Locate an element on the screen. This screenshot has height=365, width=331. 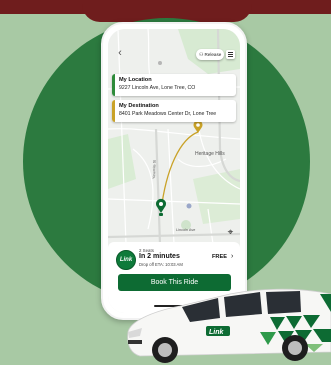
map-label-street-1: Lincoln Ave is located at coordinates (185, 230).